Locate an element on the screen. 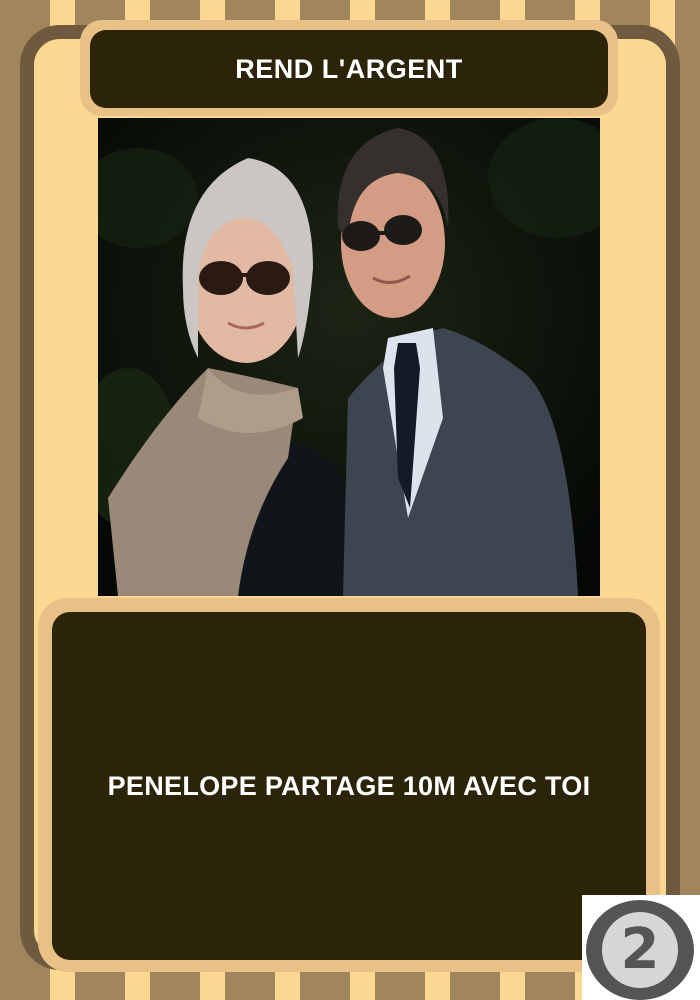 Image resolution: width=700 pixels, height=1000 pixels. card-number: 2 is located at coordinates (640, 949).